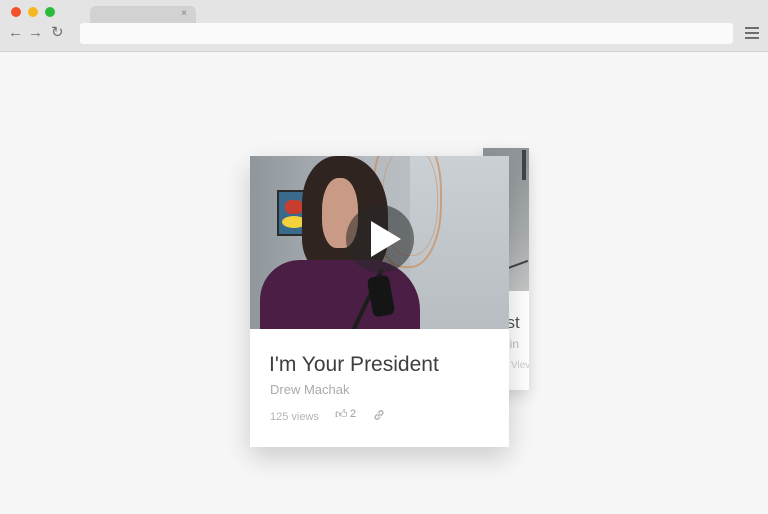 This screenshot has width=768, height=514. What do you see at coordinates (35, 33) in the screenshot?
I see `forward-arrow-icon: →` at bounding box center [35, 33].